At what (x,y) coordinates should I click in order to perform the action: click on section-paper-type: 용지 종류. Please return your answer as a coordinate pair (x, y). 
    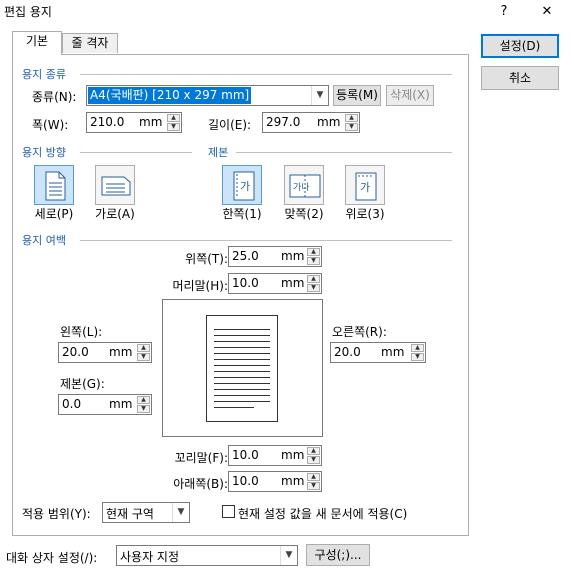
    Looking at the image, I should click on (46, 74).